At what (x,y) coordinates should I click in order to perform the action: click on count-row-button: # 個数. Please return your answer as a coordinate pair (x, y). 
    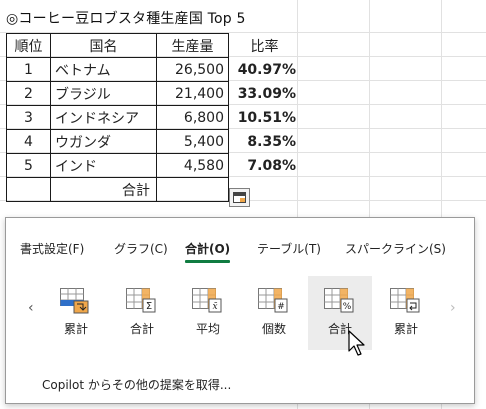
    Looking at the image, I should click on (274, 313).